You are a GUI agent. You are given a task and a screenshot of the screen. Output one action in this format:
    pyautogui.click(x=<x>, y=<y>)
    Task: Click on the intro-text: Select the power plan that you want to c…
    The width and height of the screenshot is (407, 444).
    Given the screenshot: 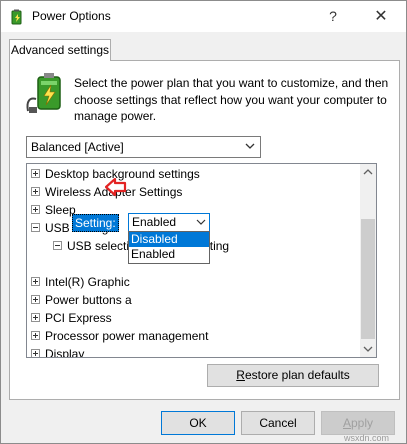 What is the action you would take?
    pyautogui.click(x=231, y=99)
    